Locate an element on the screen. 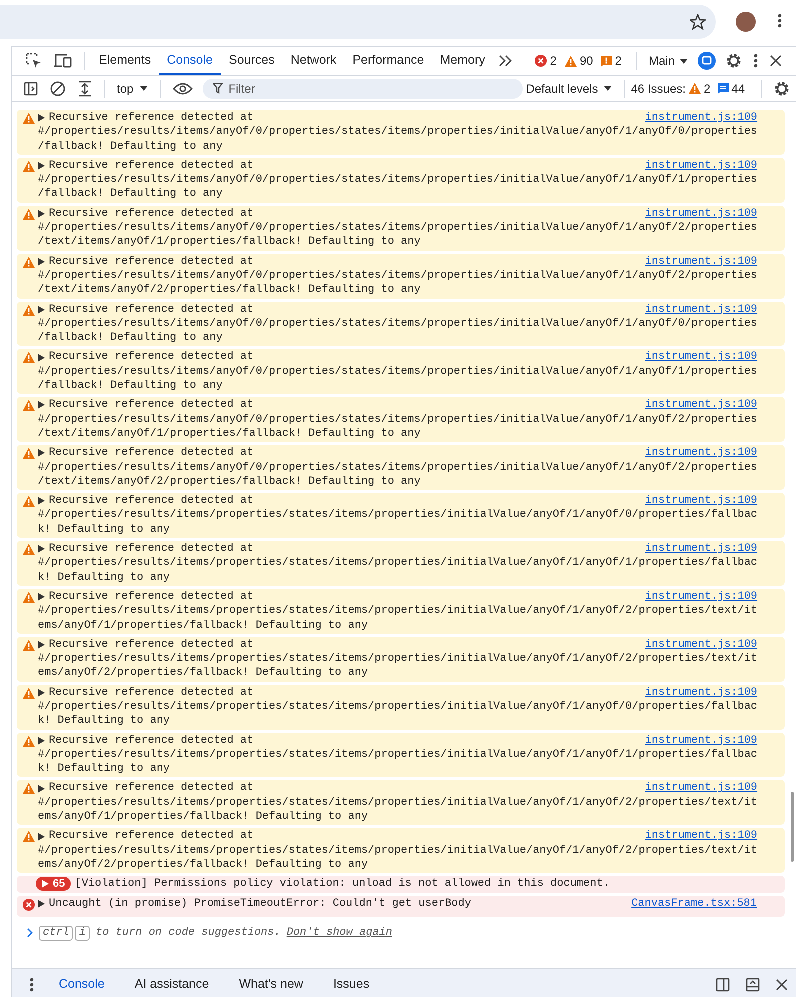 The image size is (796, 997). warning-issue-count: 2 is located at coordinates (707, 89).